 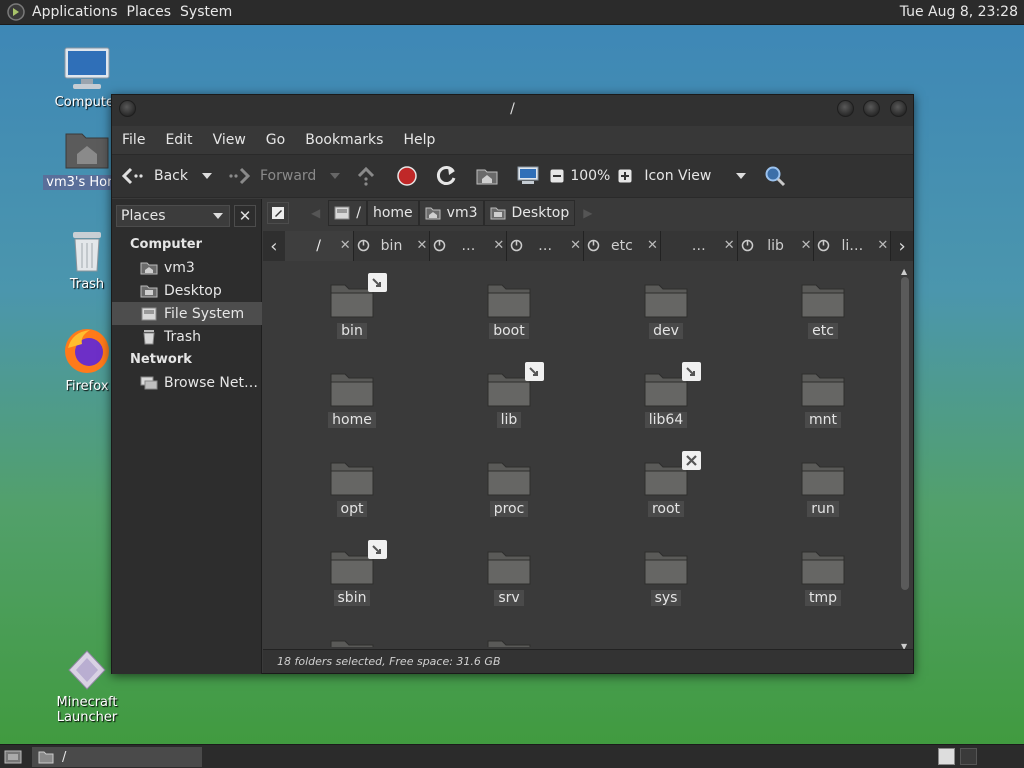 I want to click on menu-go: Go, so click(x=275, y=140).